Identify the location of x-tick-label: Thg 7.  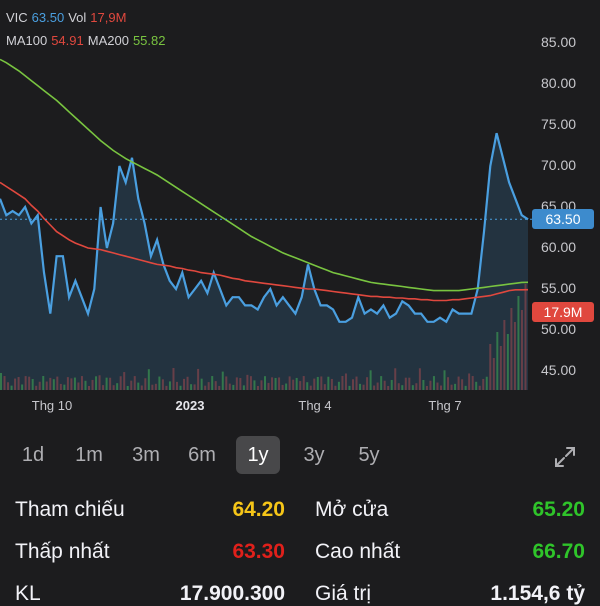
(445, 405).